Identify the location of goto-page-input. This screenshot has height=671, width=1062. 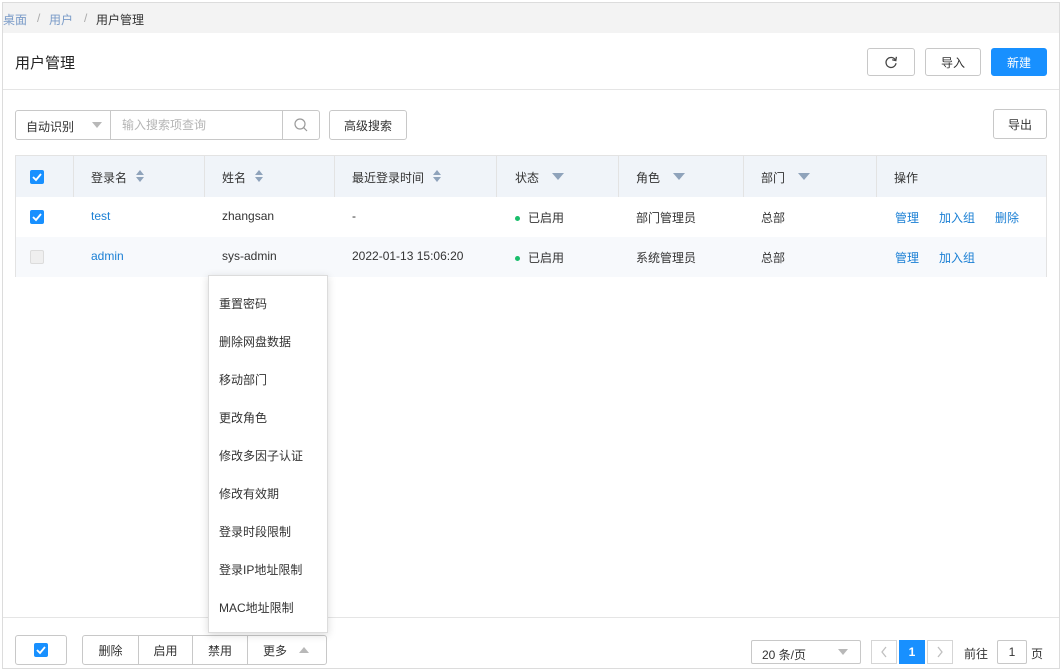
(1012, 652).